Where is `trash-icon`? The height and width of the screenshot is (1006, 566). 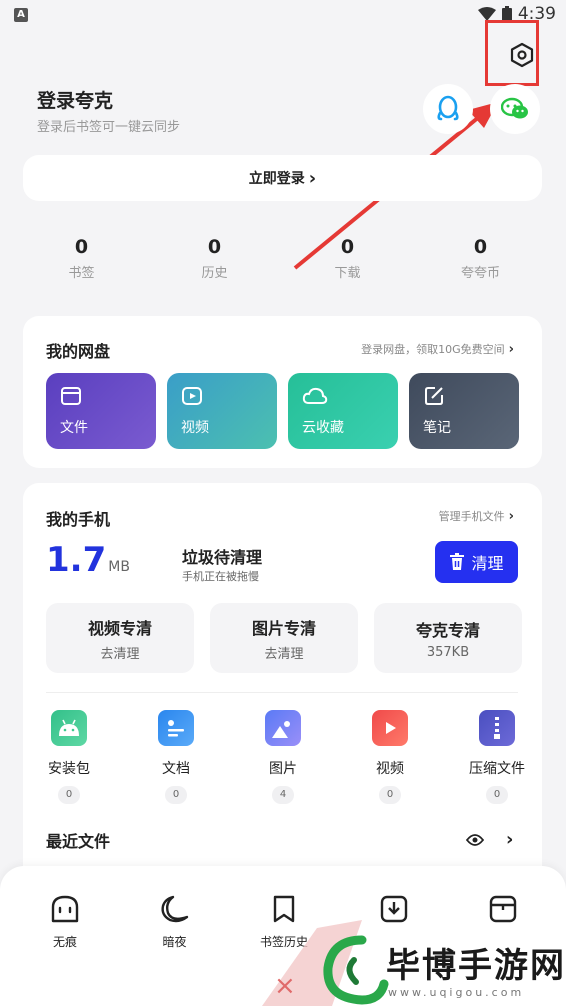
trash-icon is located at coordinates (457, 561).